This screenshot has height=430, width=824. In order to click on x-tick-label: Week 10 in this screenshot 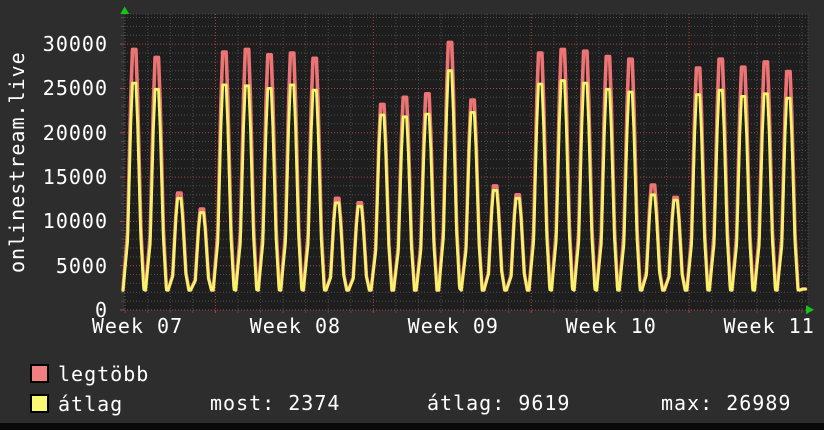, I will do `click(611, 326)`.